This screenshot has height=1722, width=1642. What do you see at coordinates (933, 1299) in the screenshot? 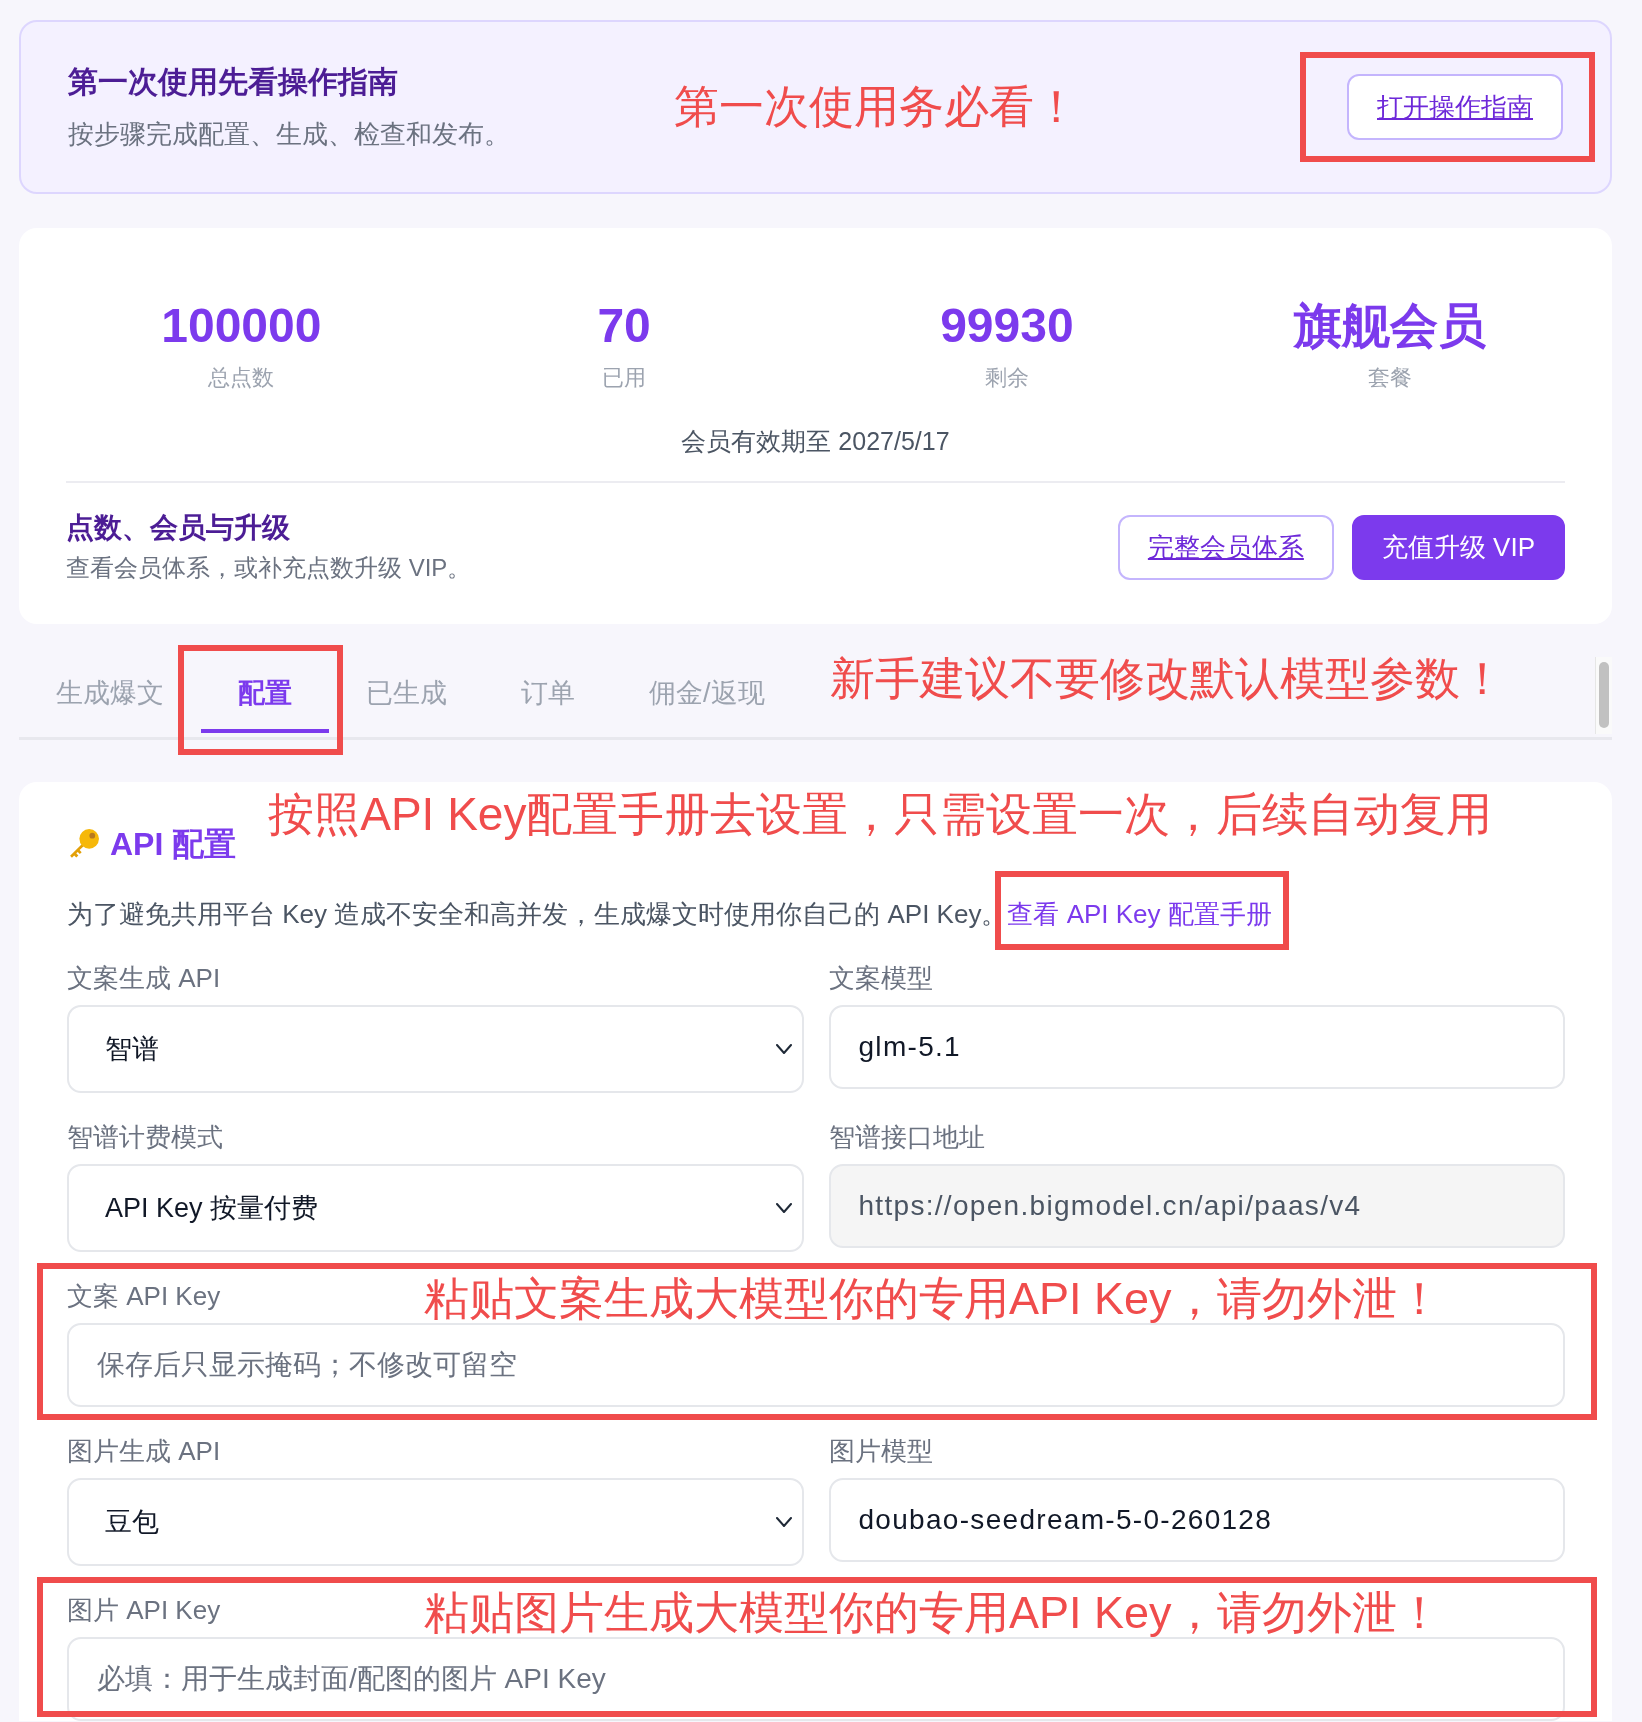
I see `annotation-text: 粘贴文案生成大模型你的专用API Key，请勿外泄！` at bounding box center [933, 1299].